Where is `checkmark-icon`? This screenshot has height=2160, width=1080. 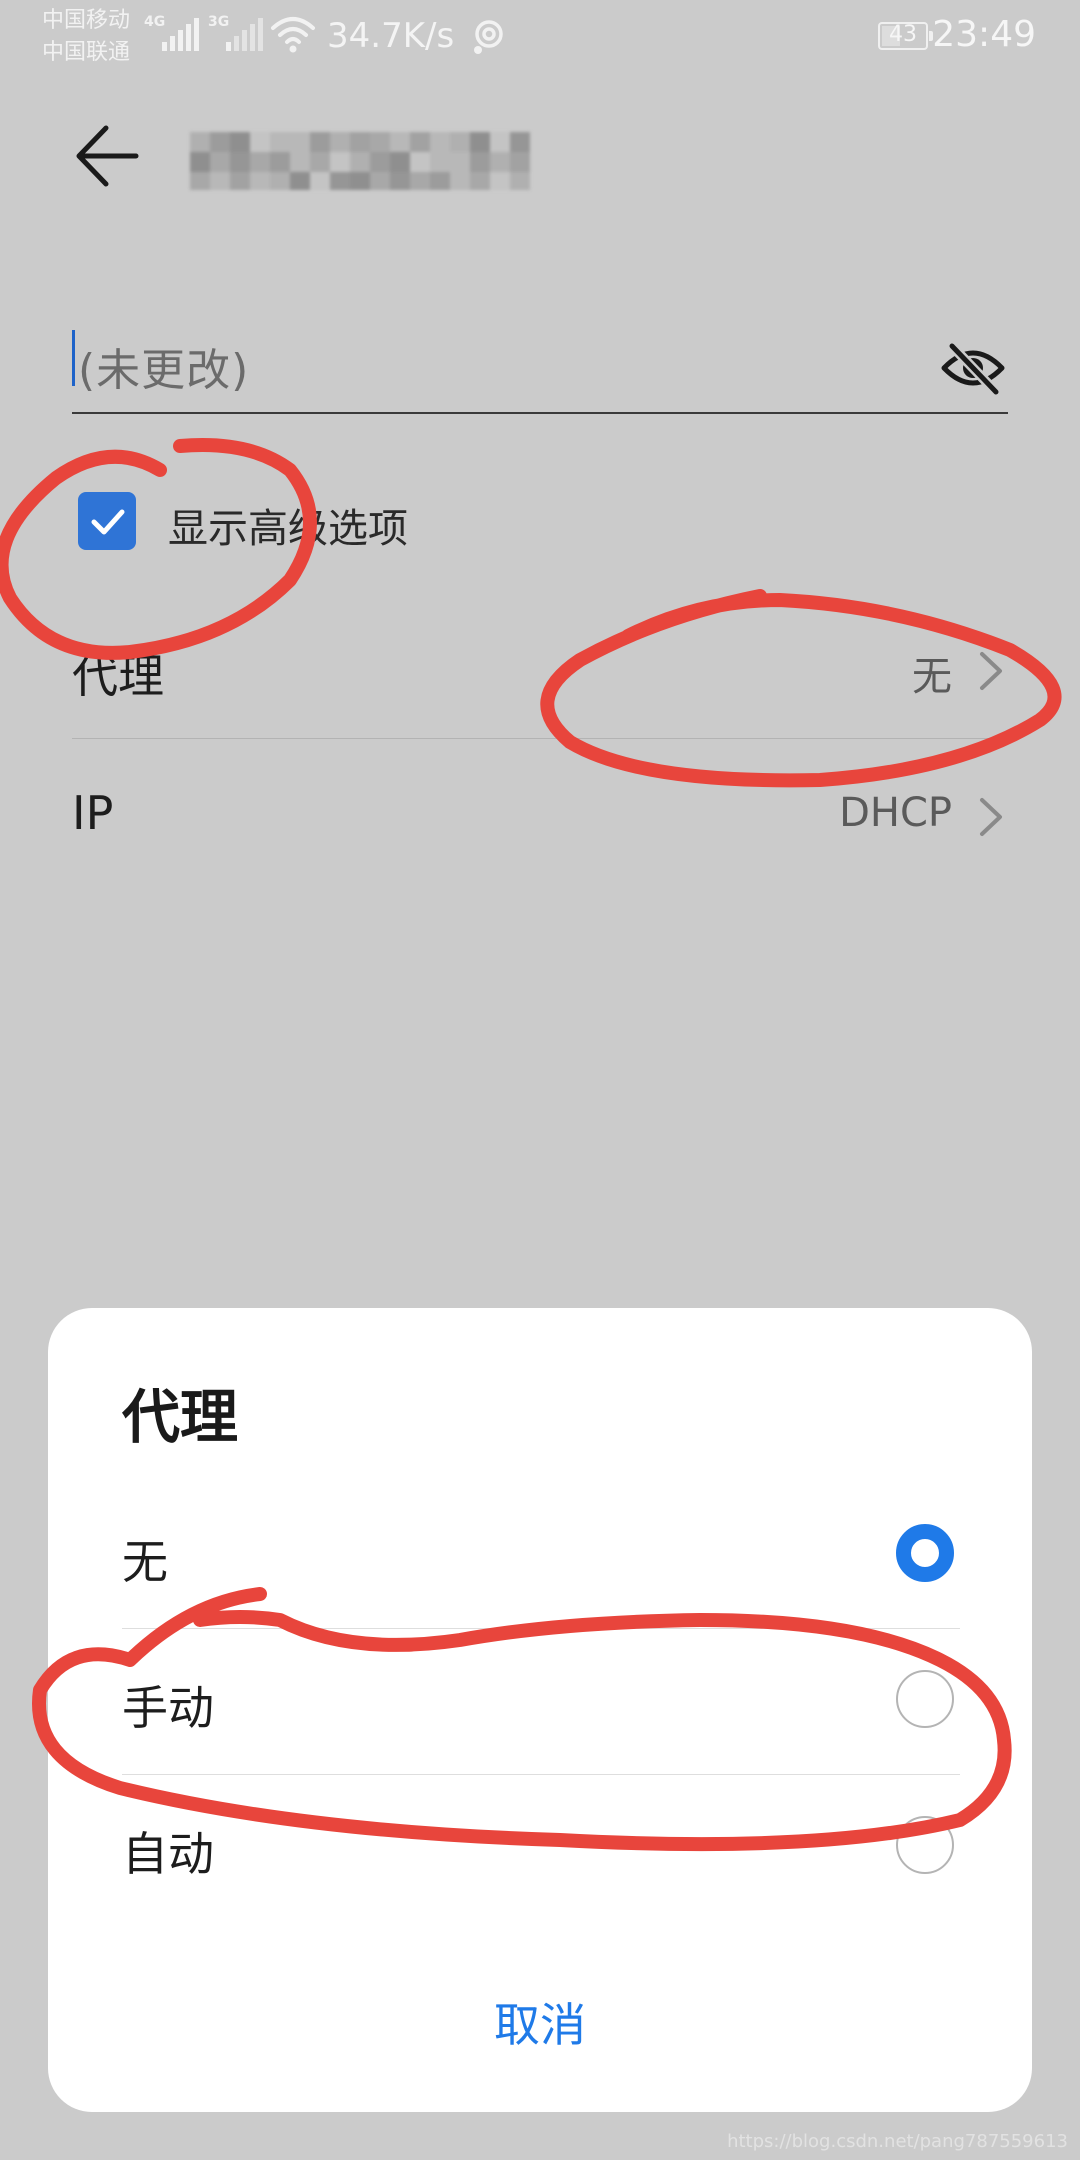
checkmark-icon is located at coordinates (108, 522).